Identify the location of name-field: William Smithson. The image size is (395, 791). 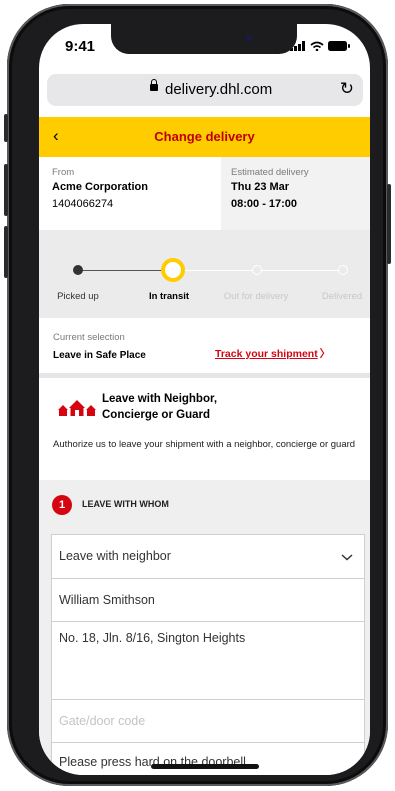
(208, 600).